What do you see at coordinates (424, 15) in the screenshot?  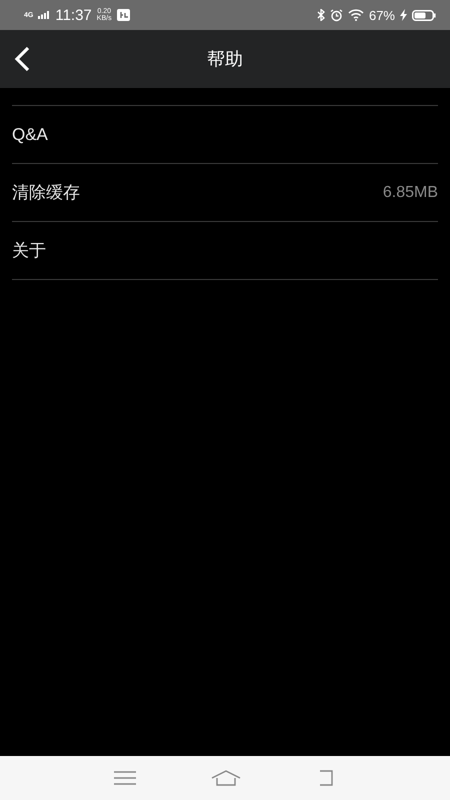 I see `battery-icon` at bounding box center [424, 15].